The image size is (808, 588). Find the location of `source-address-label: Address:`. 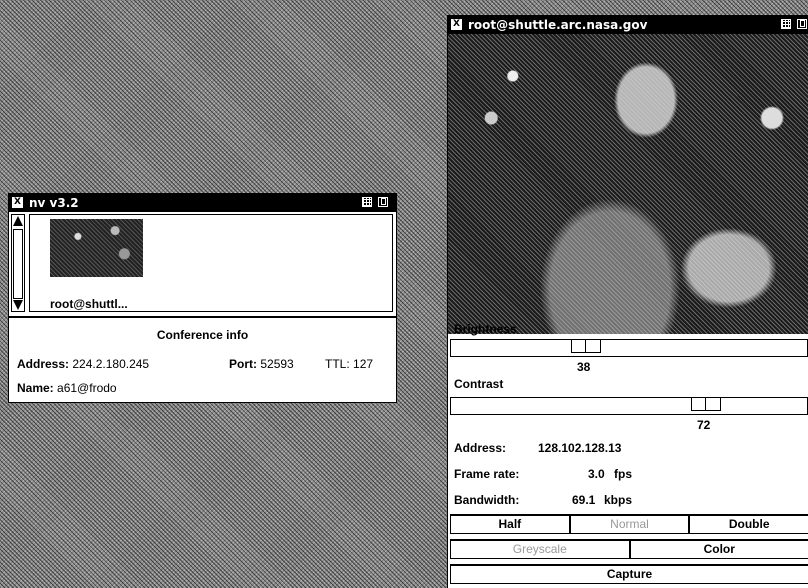

source-address-label: Address: is located at coordinates (480, 448).